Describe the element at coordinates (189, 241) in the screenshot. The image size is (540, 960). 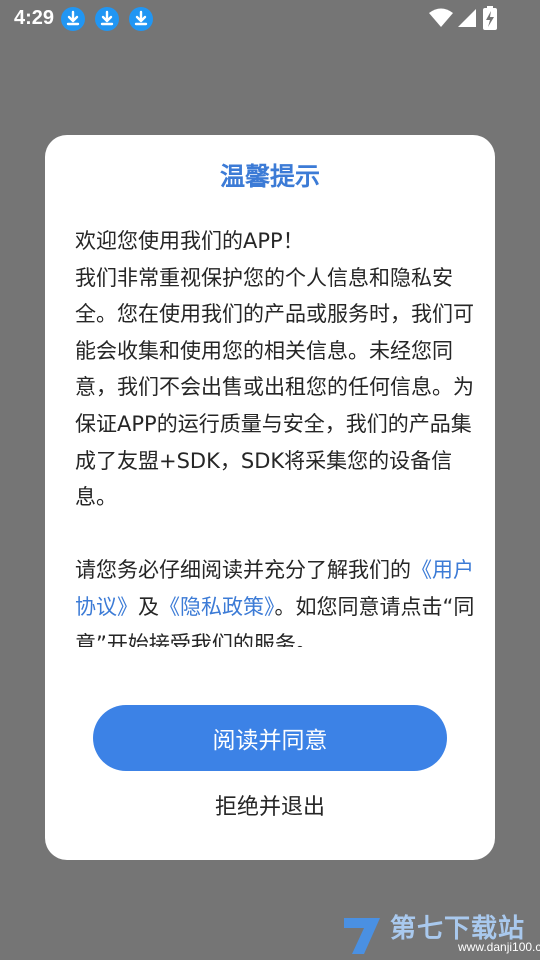
I see `welcome-text: 欢迎您使用我们的APP！` at that location.